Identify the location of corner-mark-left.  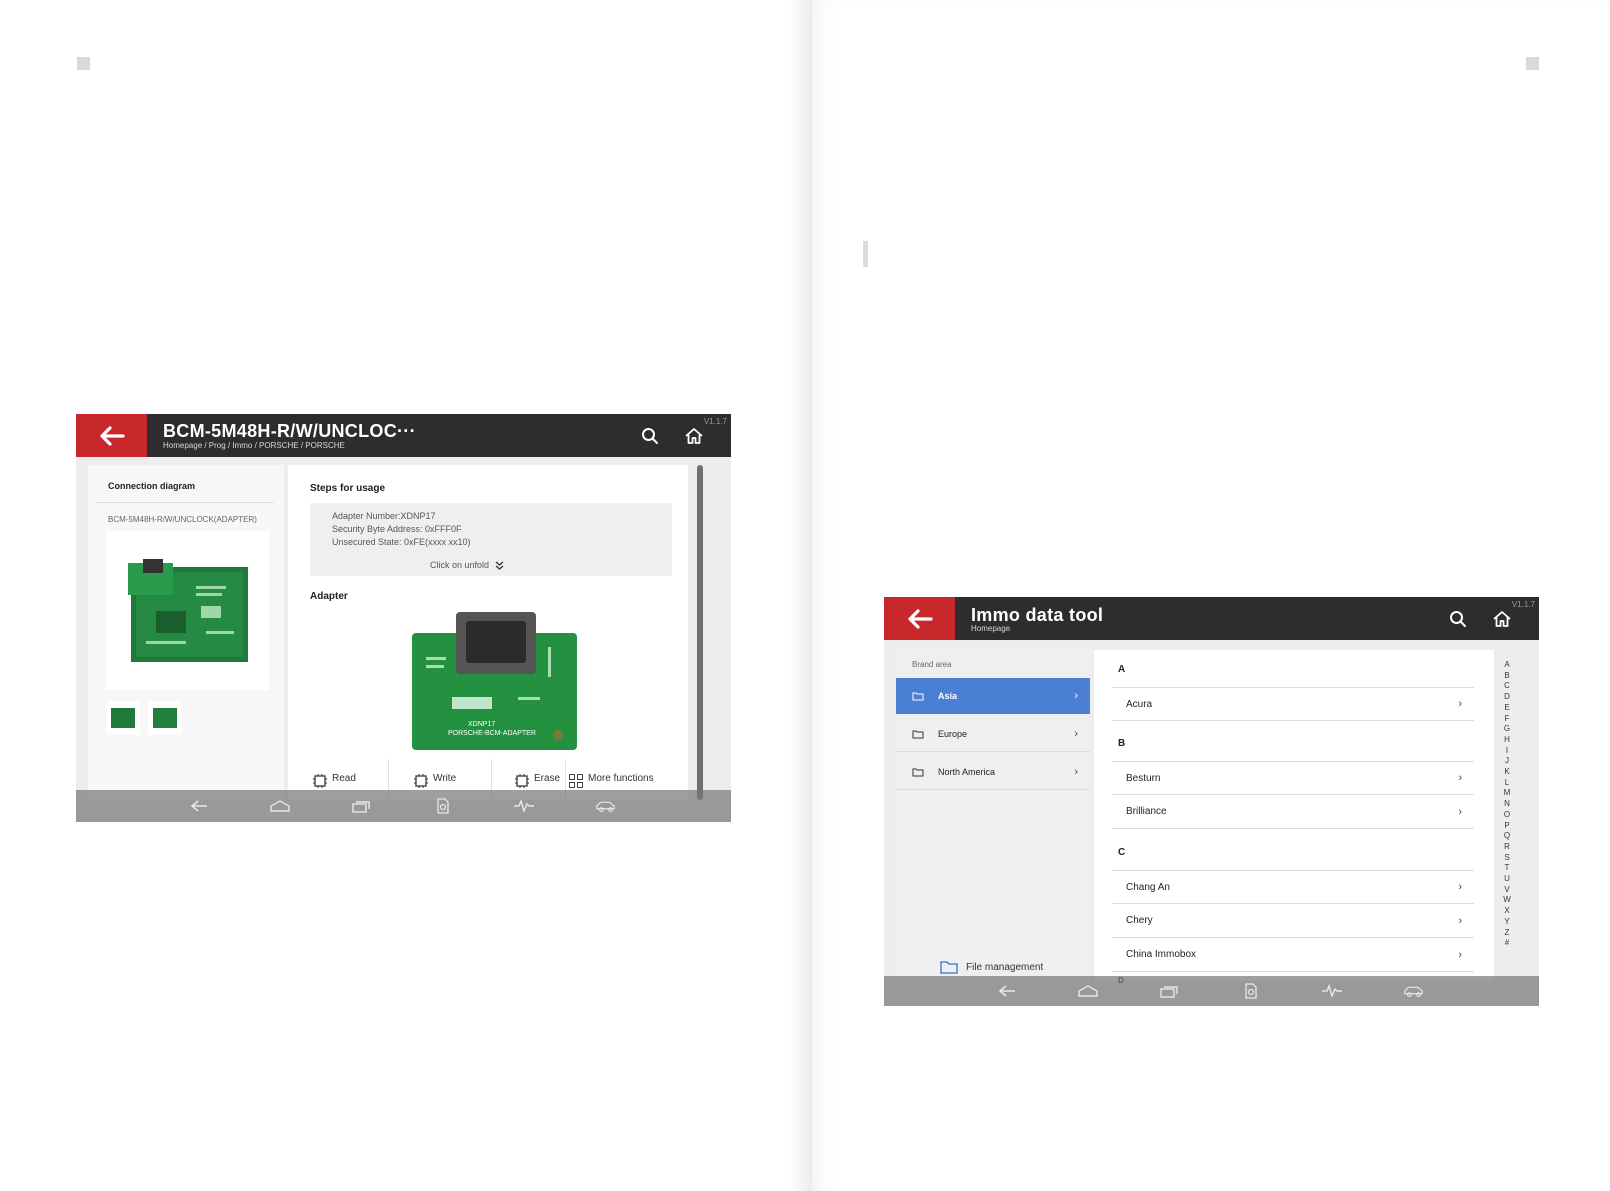
(83, 63).